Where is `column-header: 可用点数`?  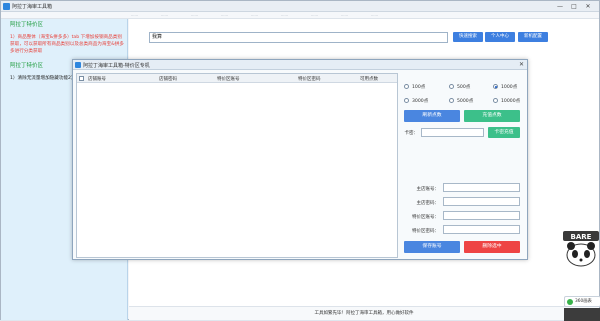 column-header: 可用点数 is located at coordinates (369, 79).